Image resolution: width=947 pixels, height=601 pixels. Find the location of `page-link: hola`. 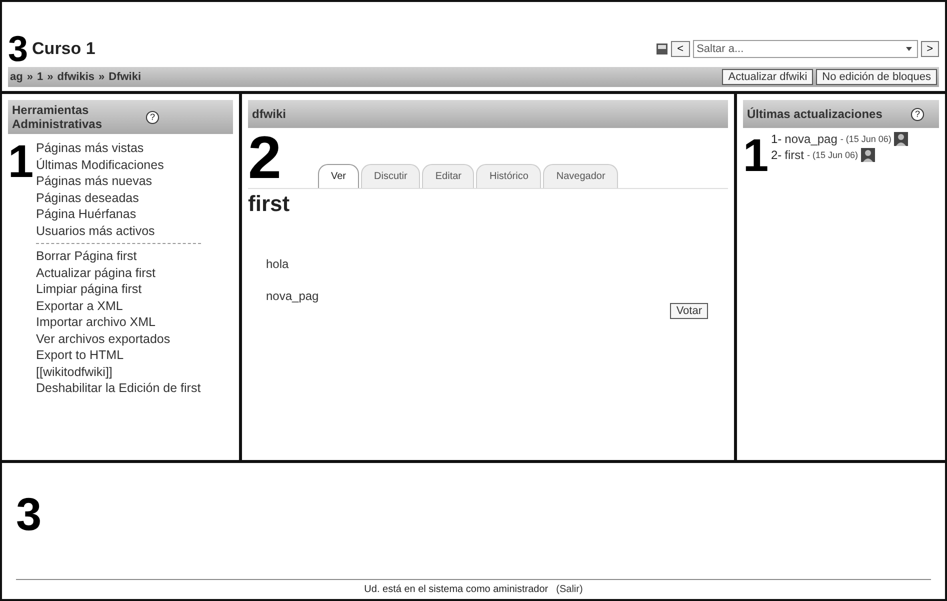

page-link: hola is located at coordinates (497, 264).